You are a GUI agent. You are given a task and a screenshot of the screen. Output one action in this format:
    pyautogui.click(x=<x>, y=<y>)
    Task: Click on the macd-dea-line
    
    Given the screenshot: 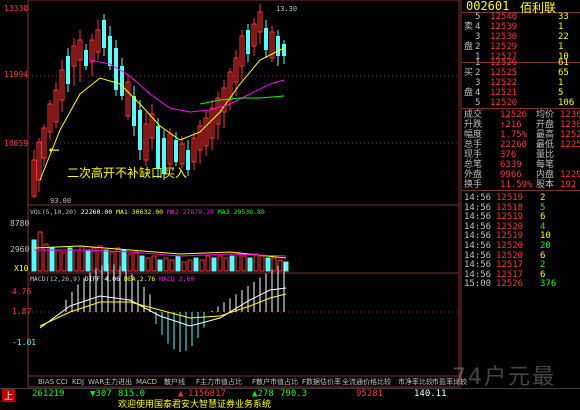 What is the action you would take?
    pyautogui.click(x=163, y=310)
    